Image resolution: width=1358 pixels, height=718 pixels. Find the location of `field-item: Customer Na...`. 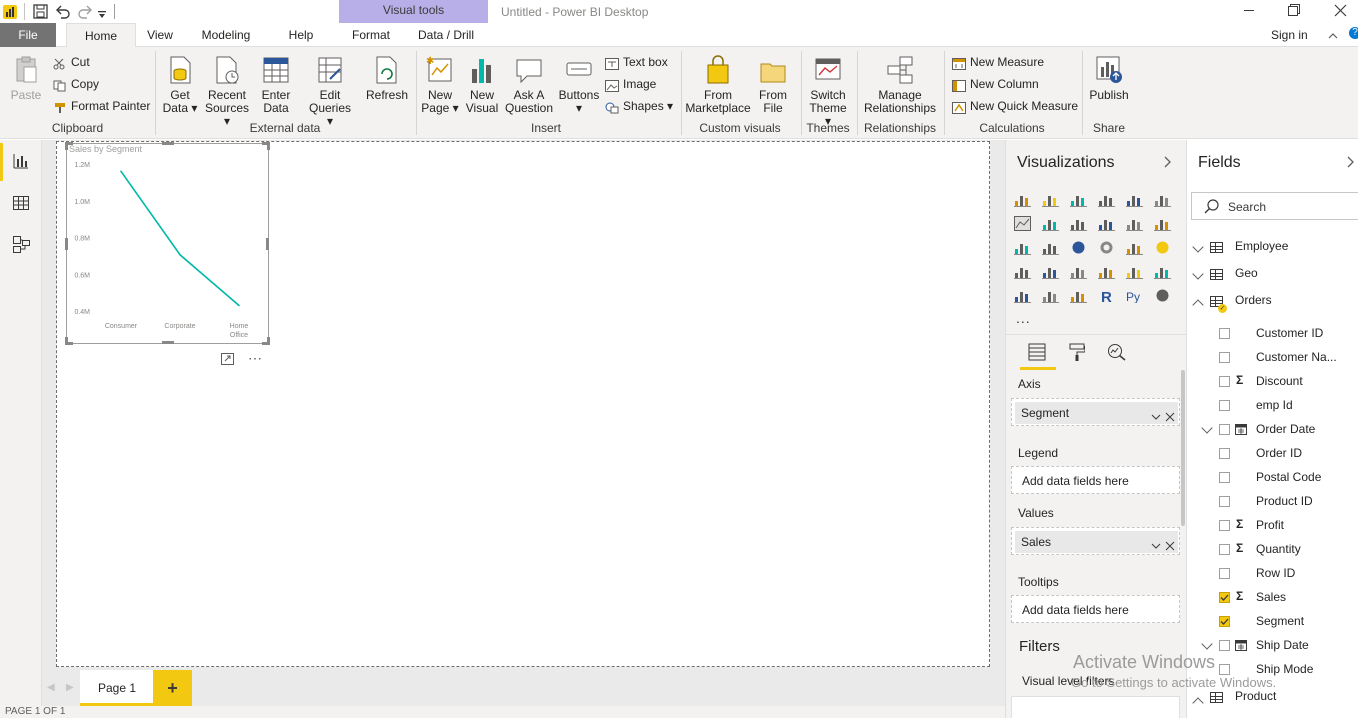

field-item: Customer Na... is located at coordinates (1272, 358).